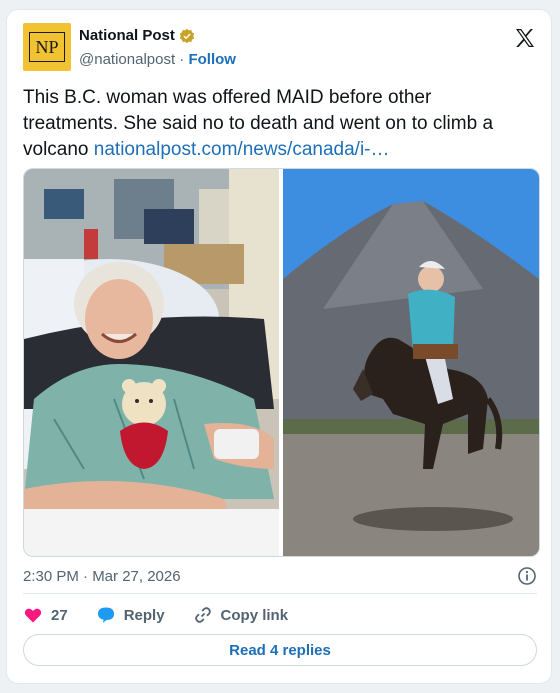 This screenshot has height=693, width=560. What do you see at coordinates (187, 35) in the screenshot?
I see `verified-badge-icon` at bounding box center [187, 35].